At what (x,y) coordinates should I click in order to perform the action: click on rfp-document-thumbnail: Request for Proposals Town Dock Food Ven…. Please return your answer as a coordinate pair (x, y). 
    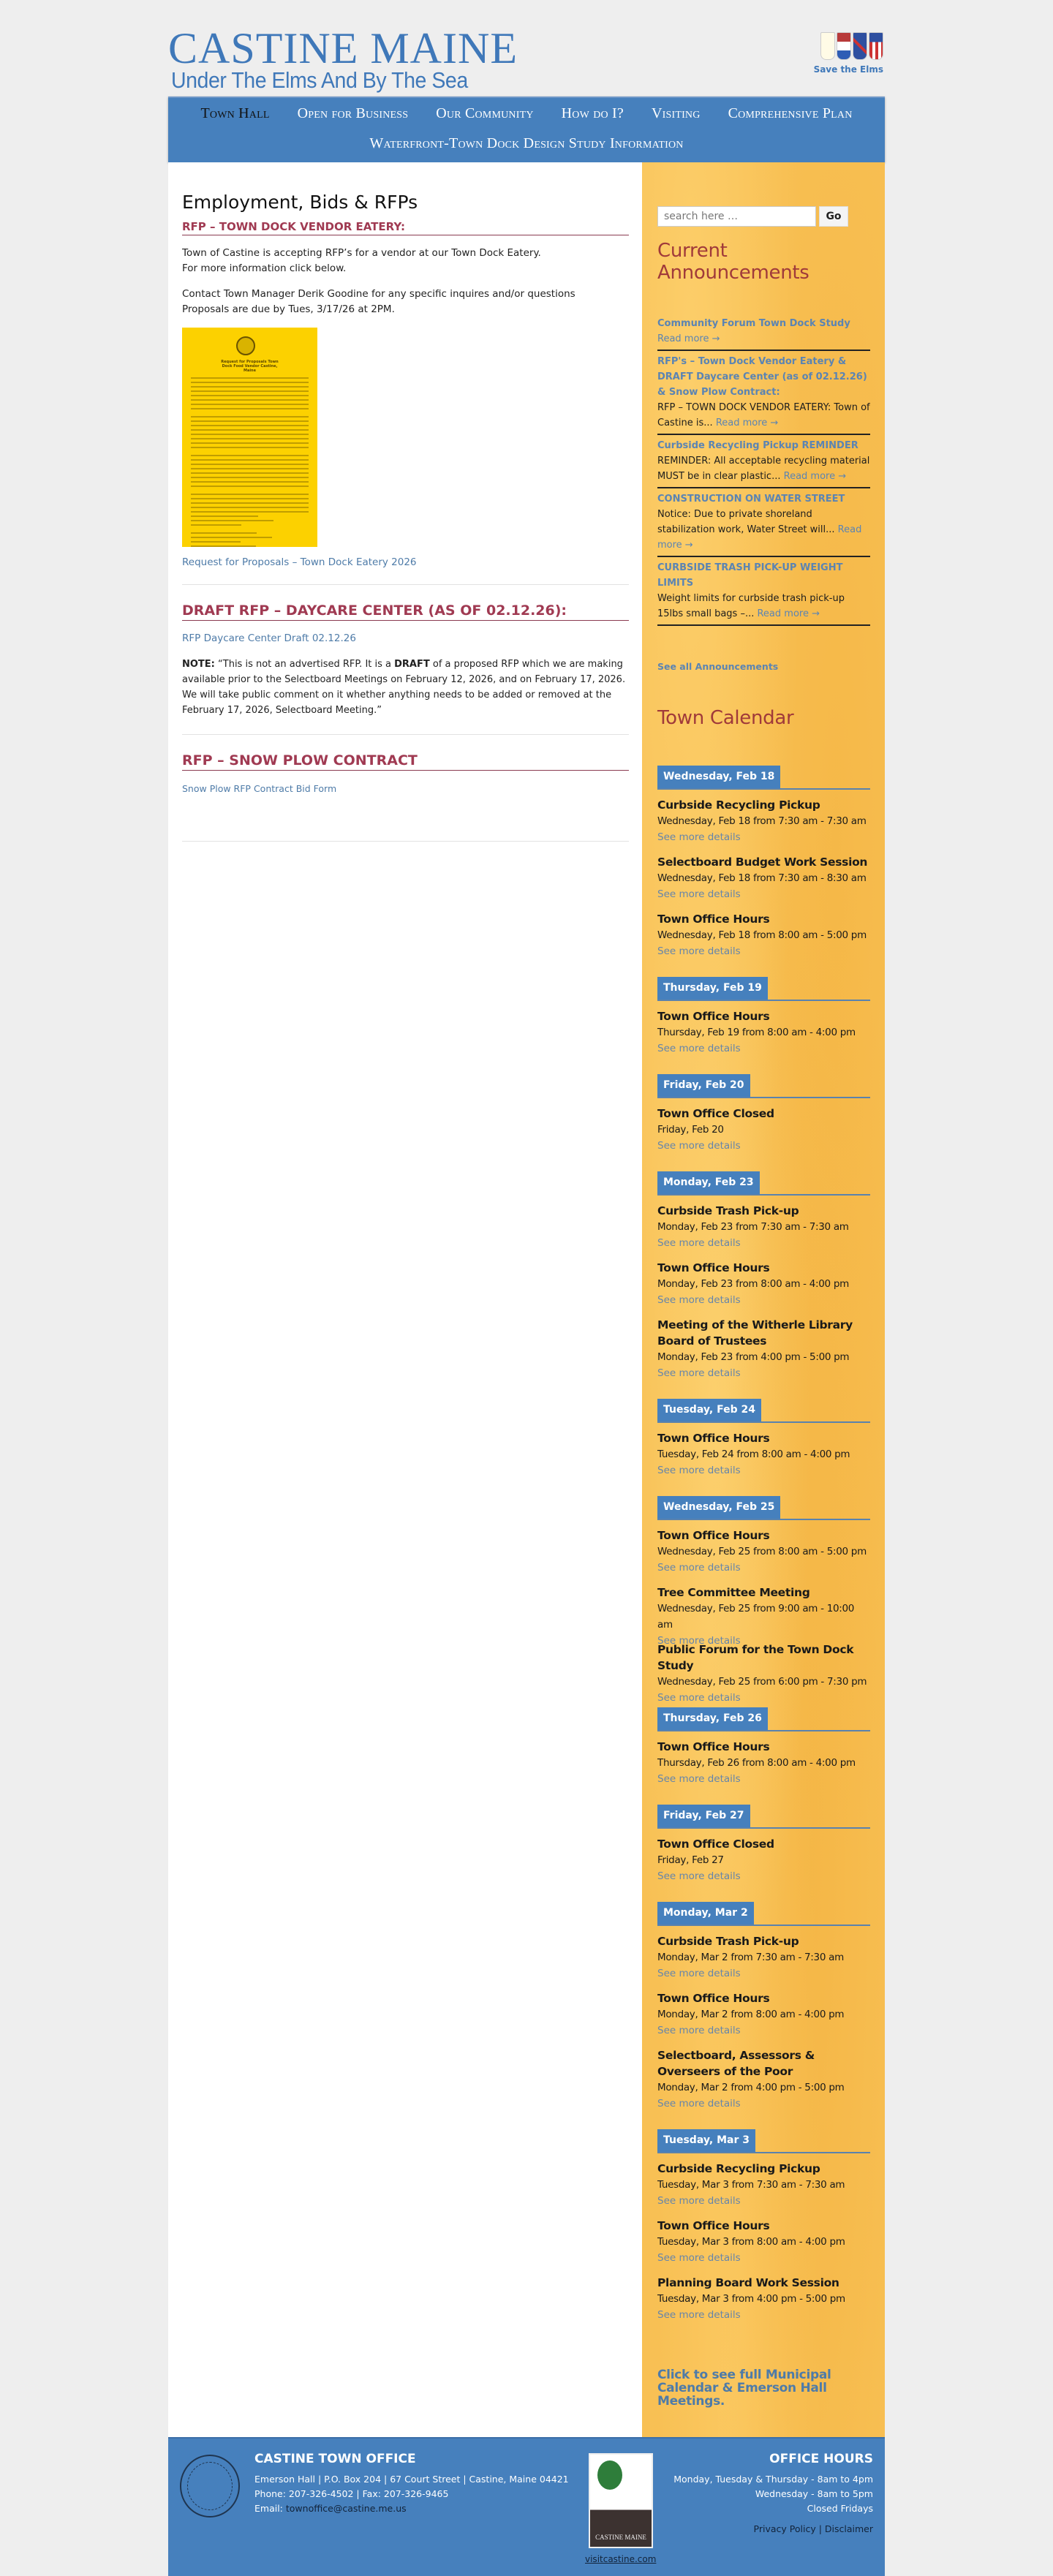
    Looking at the image, I should click on (249, 437).